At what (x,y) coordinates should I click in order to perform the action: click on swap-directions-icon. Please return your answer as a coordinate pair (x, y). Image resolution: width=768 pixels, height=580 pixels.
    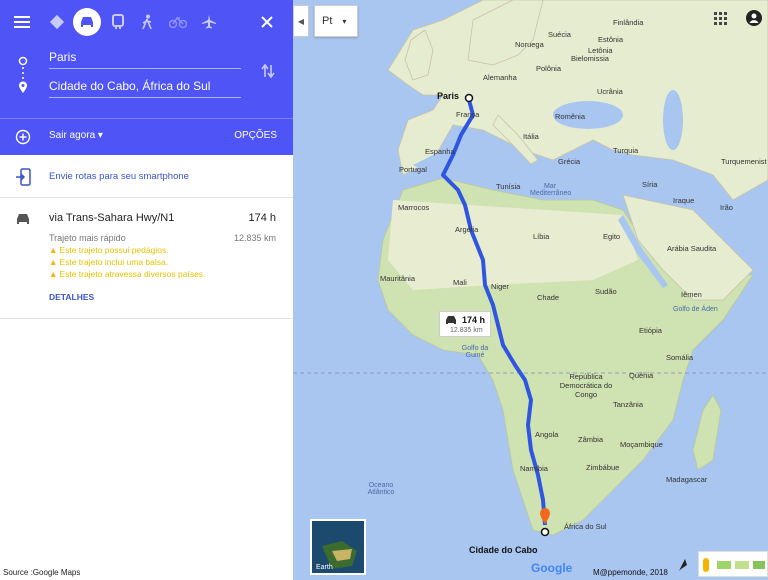
    Looking at the image, I should click on (268, 71).